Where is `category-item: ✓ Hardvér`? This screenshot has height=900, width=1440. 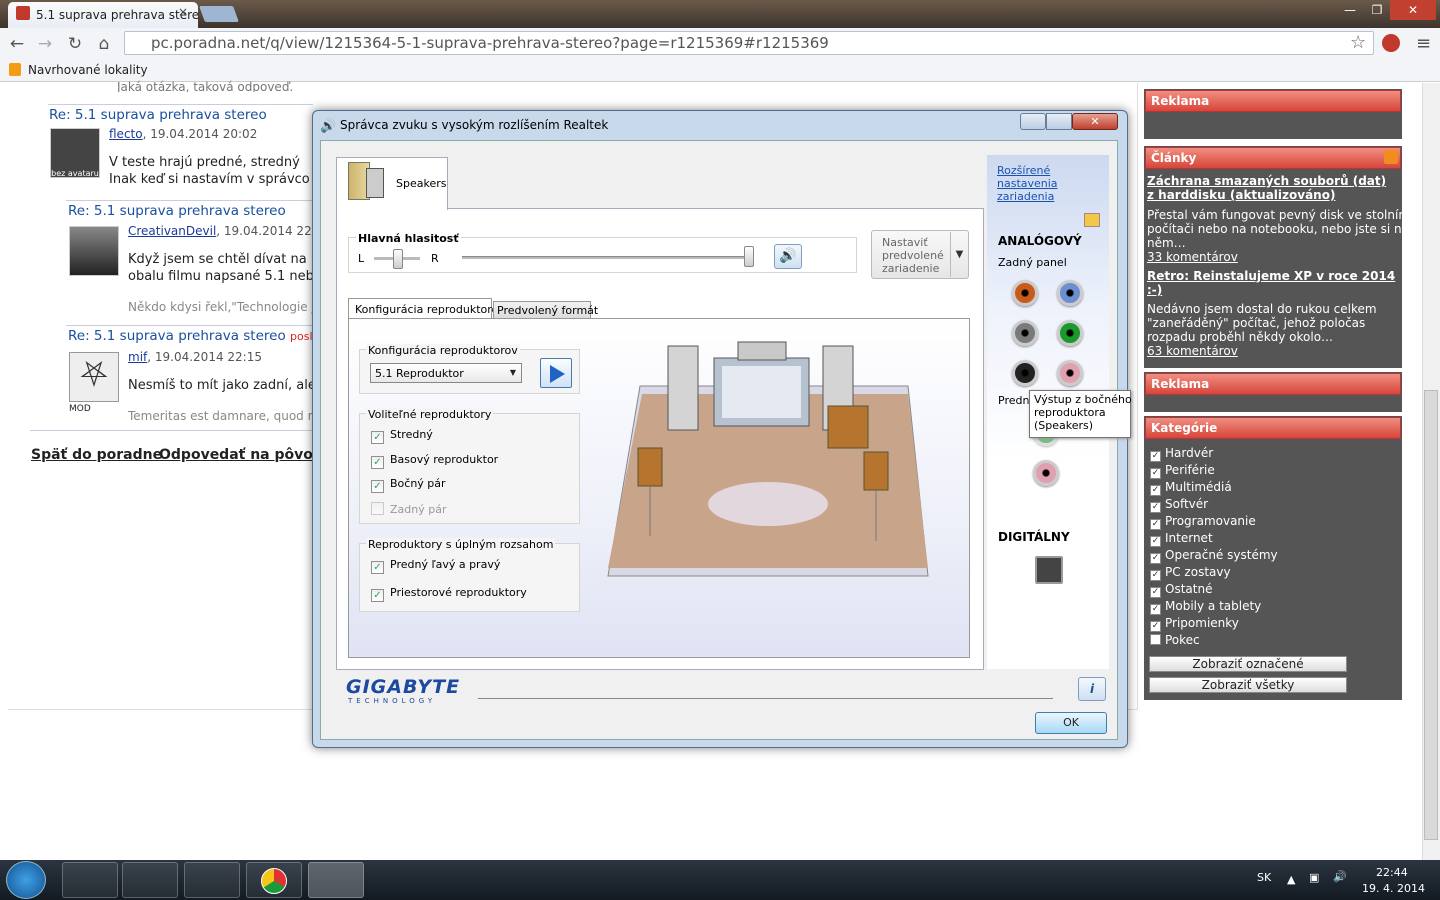 category-item: ✓ Hardvér is located at coordinates (1181, 454).